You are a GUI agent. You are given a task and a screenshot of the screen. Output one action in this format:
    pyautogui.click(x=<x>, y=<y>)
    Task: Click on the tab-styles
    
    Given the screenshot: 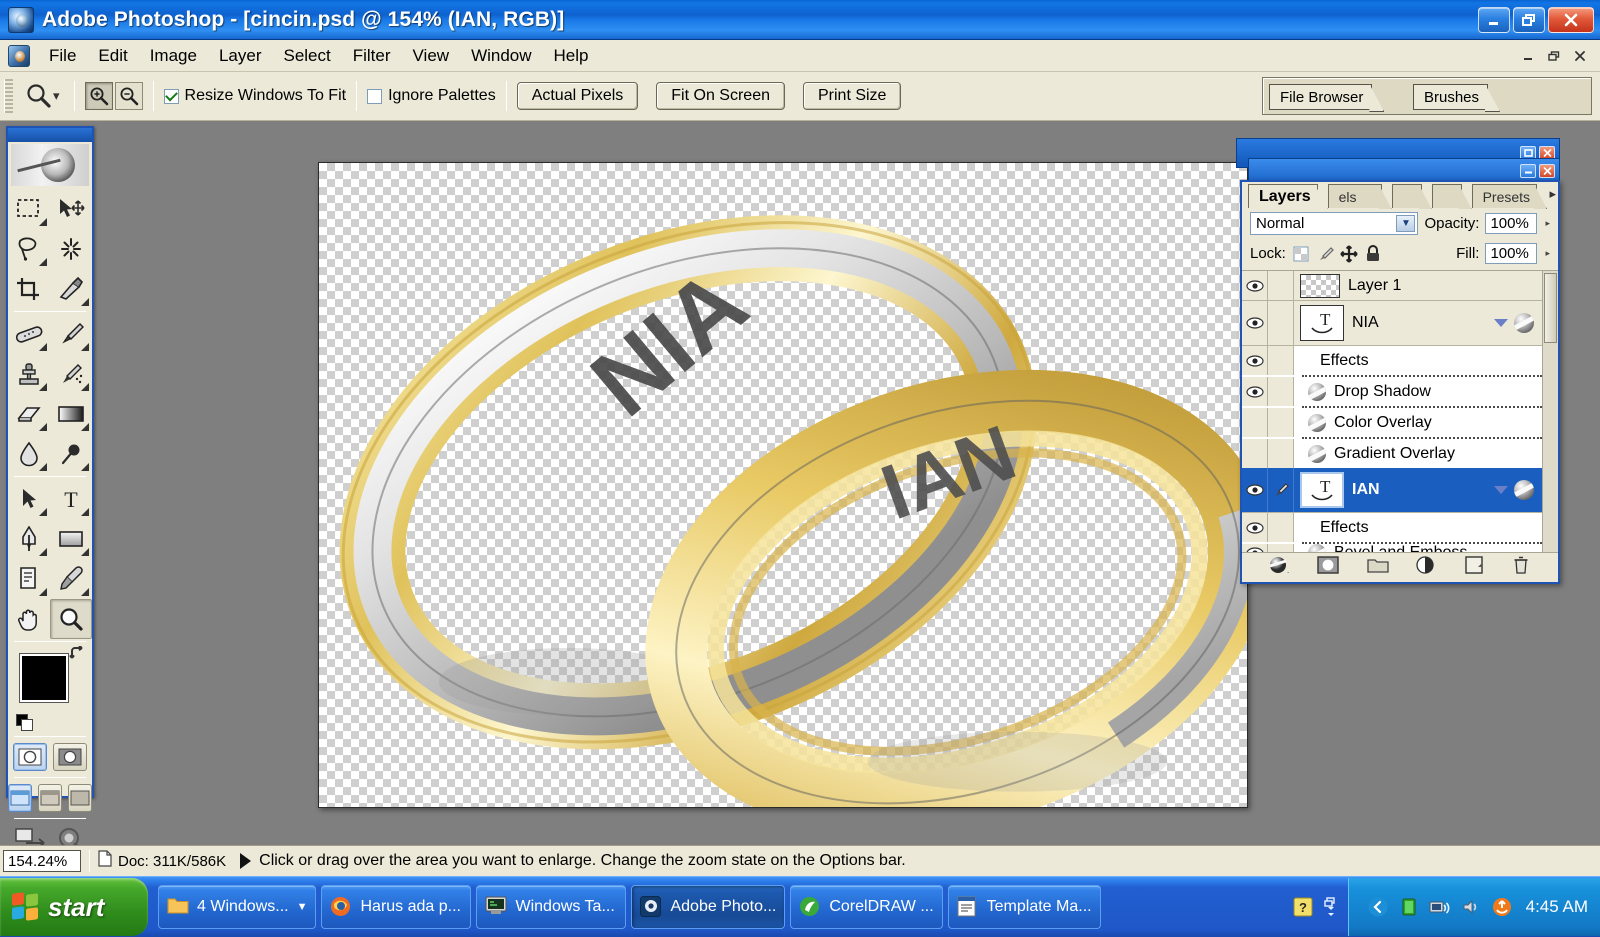 What is the action you would take?
    pyautogui.click(x=1446, y=196)
    